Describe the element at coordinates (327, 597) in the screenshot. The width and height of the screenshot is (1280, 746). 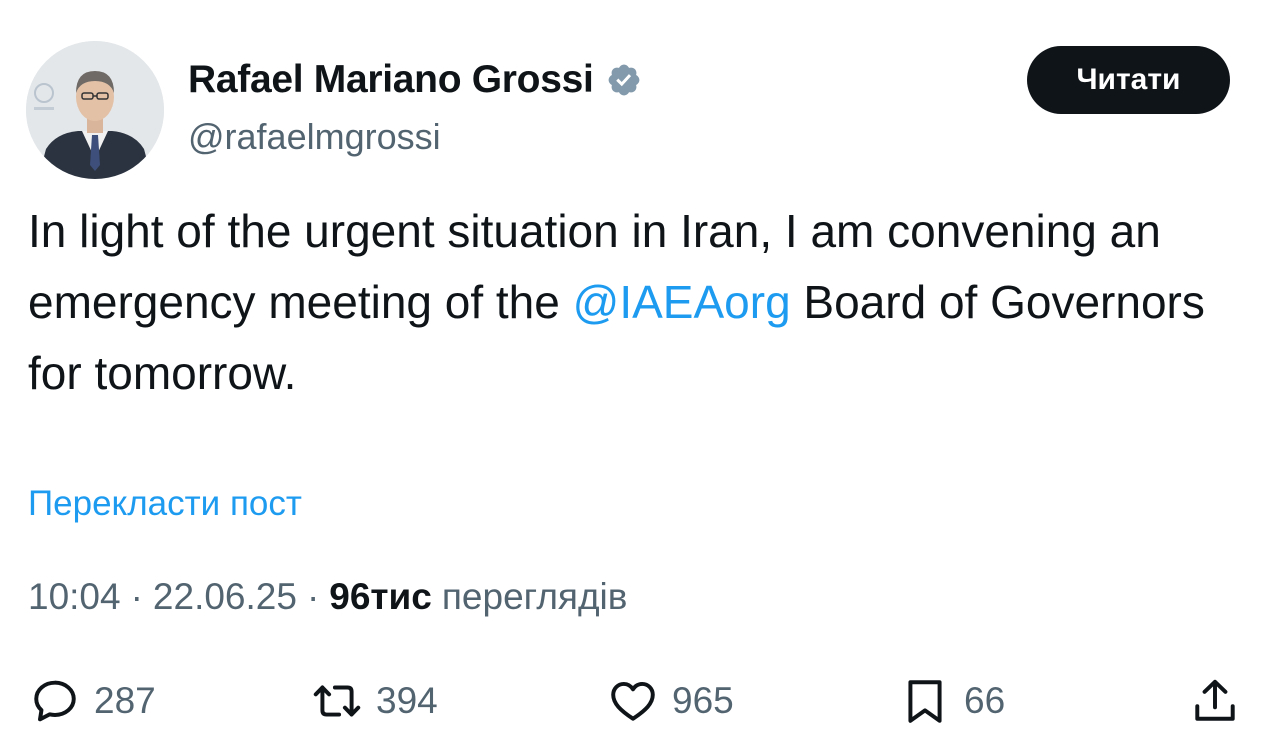
I see `post-meta: 10:04 · 22.06.25 · 96тис переглядів` at that location.